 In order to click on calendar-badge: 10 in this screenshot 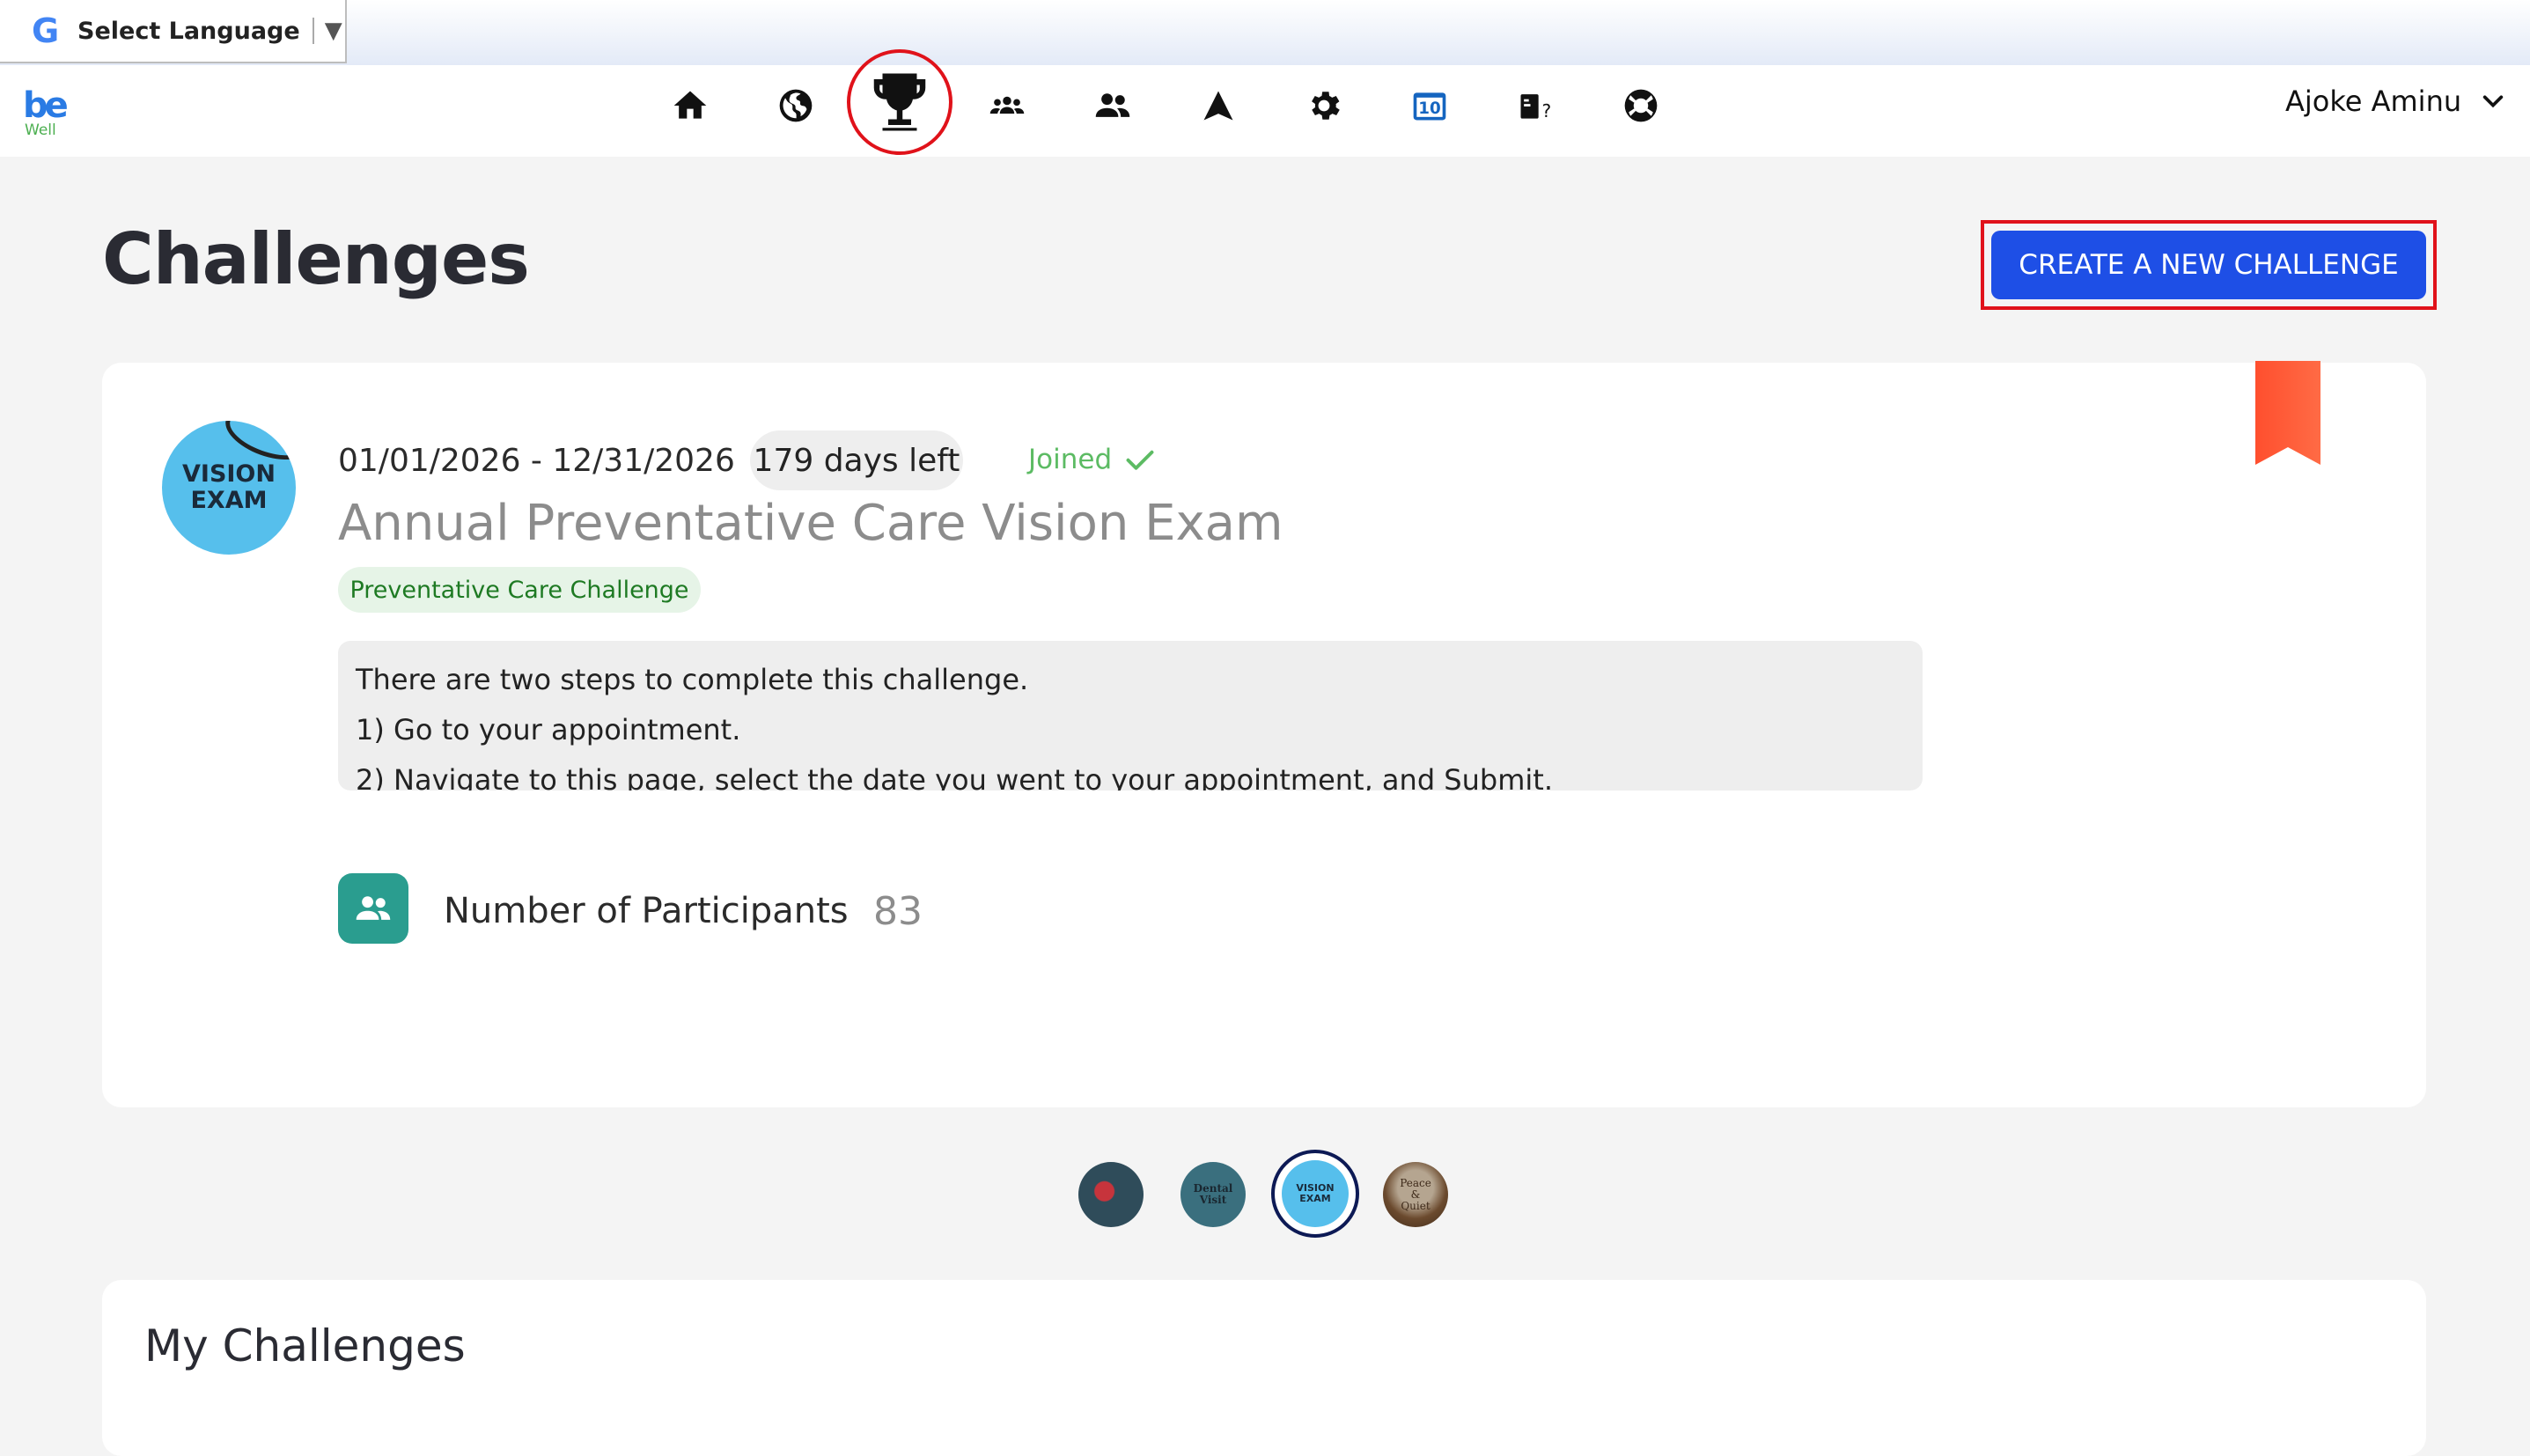, I will do `click(1429, 109)`.